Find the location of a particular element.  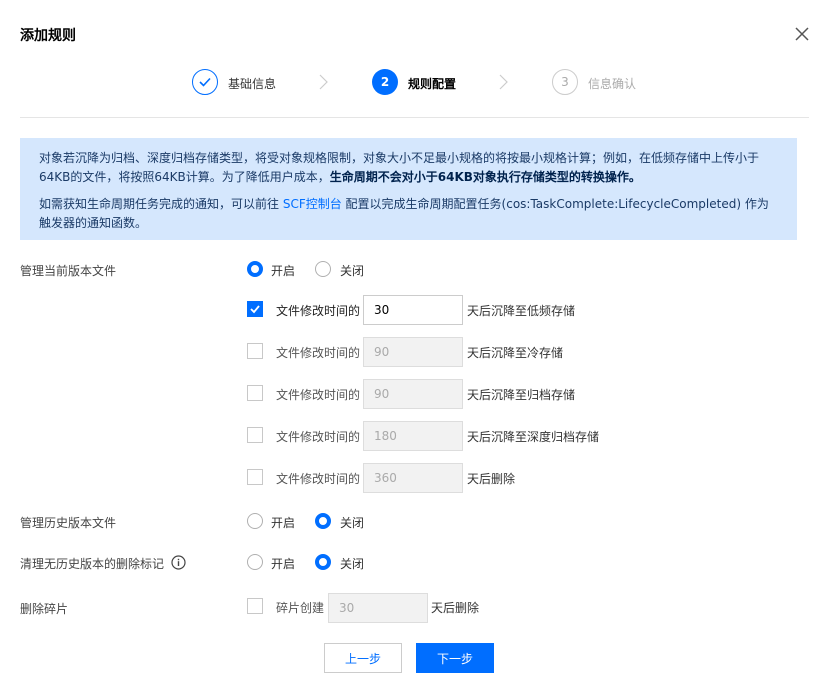

rule-2-checkbox is located at coordinates (255, 351).